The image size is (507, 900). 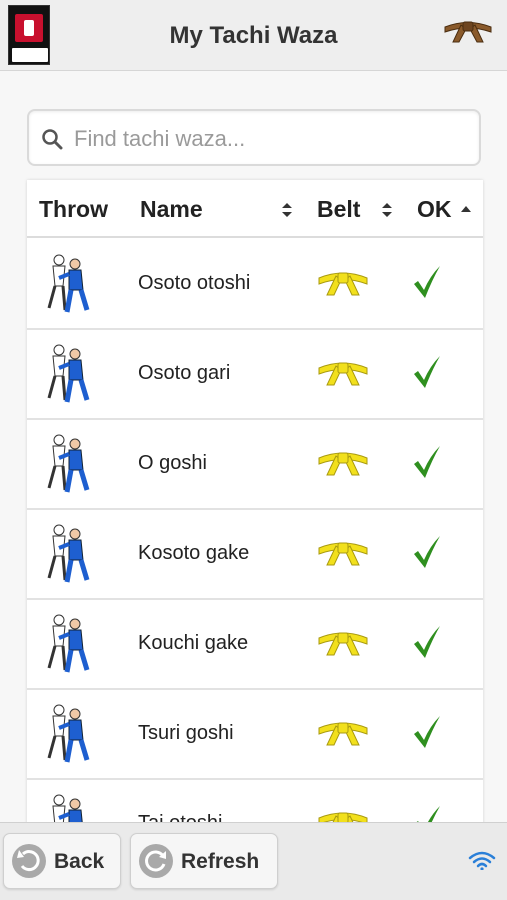 What do you see at coordinates (172, 463) in the screenshot?
I see `waza-name: O goshi` at bounding box center [172, 463].